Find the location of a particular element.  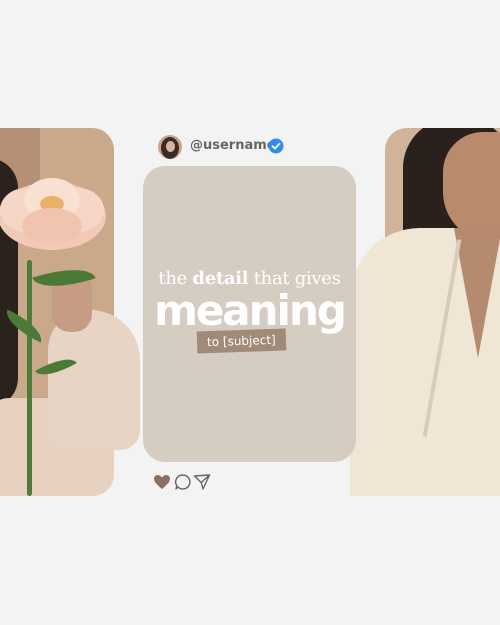

subject-tag: to [subject] is located at coordinates (241, 341).